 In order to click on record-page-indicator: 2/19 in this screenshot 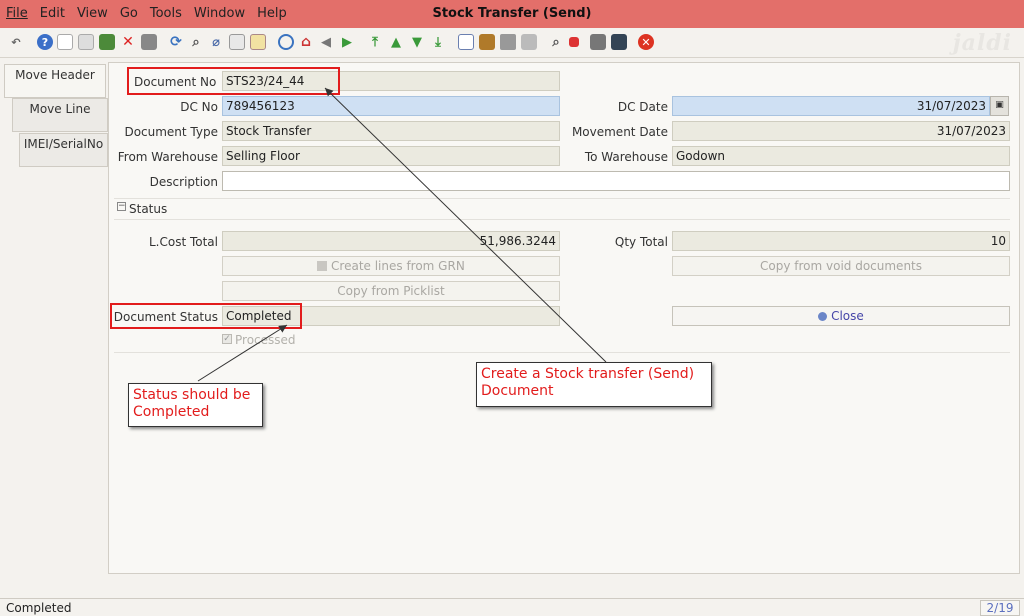, I will do `click(1000, 608)`.